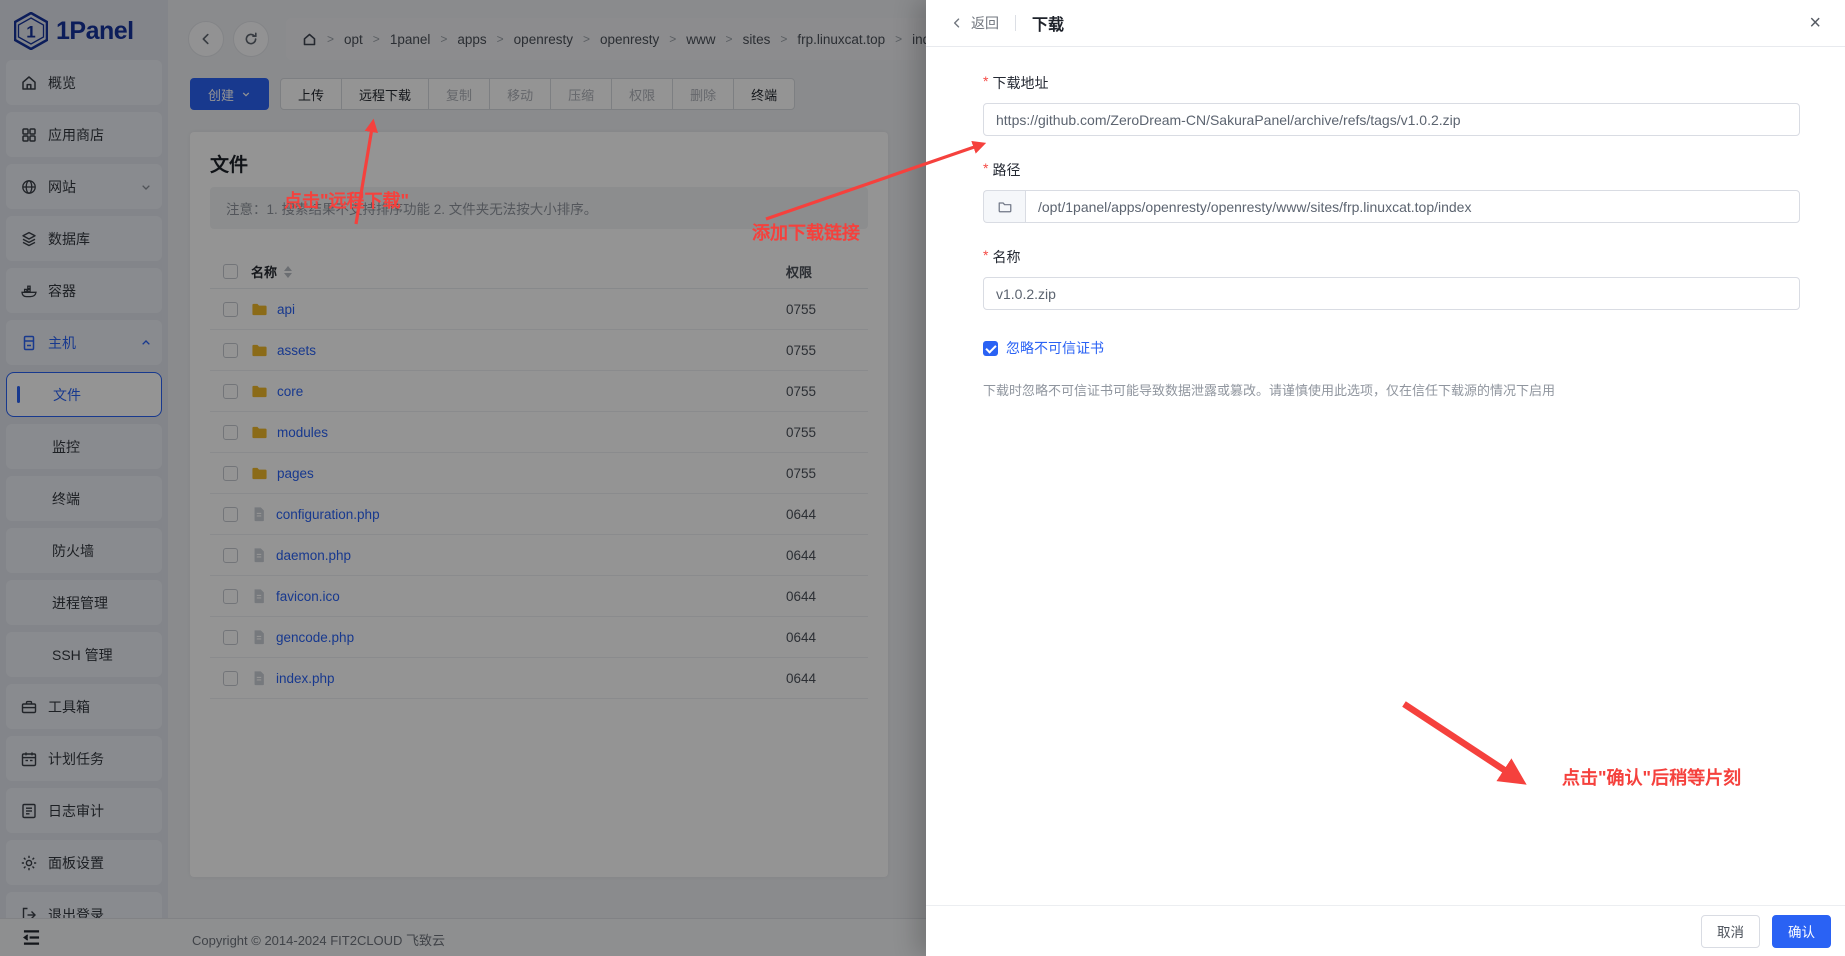 This screenshot has height=956, width=1845. What do you see at coordinates (1391, 348) in the screenshot?
I see `ignore-cert-checkbox: 忽略不可信证书` at bounding box center [1391, 348].